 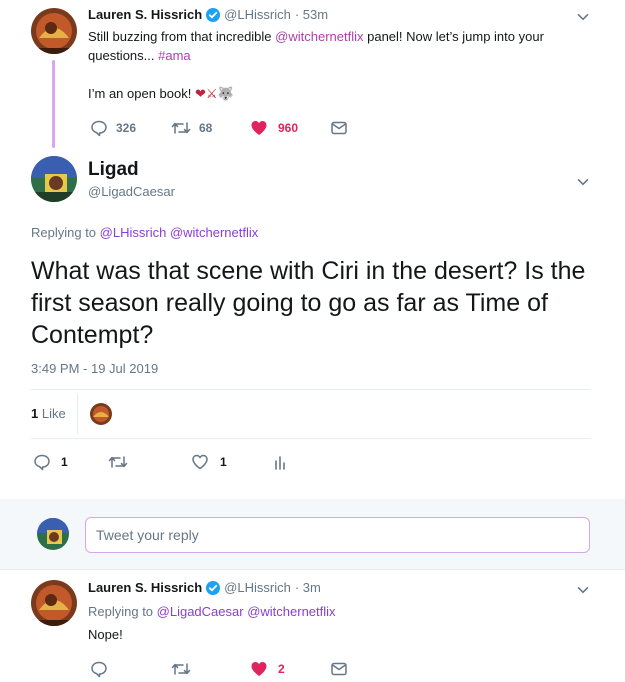 I want to click on tweet2-replying-to: Replying to @LHissrich @witchernetflix, so click(x=144, y=232).